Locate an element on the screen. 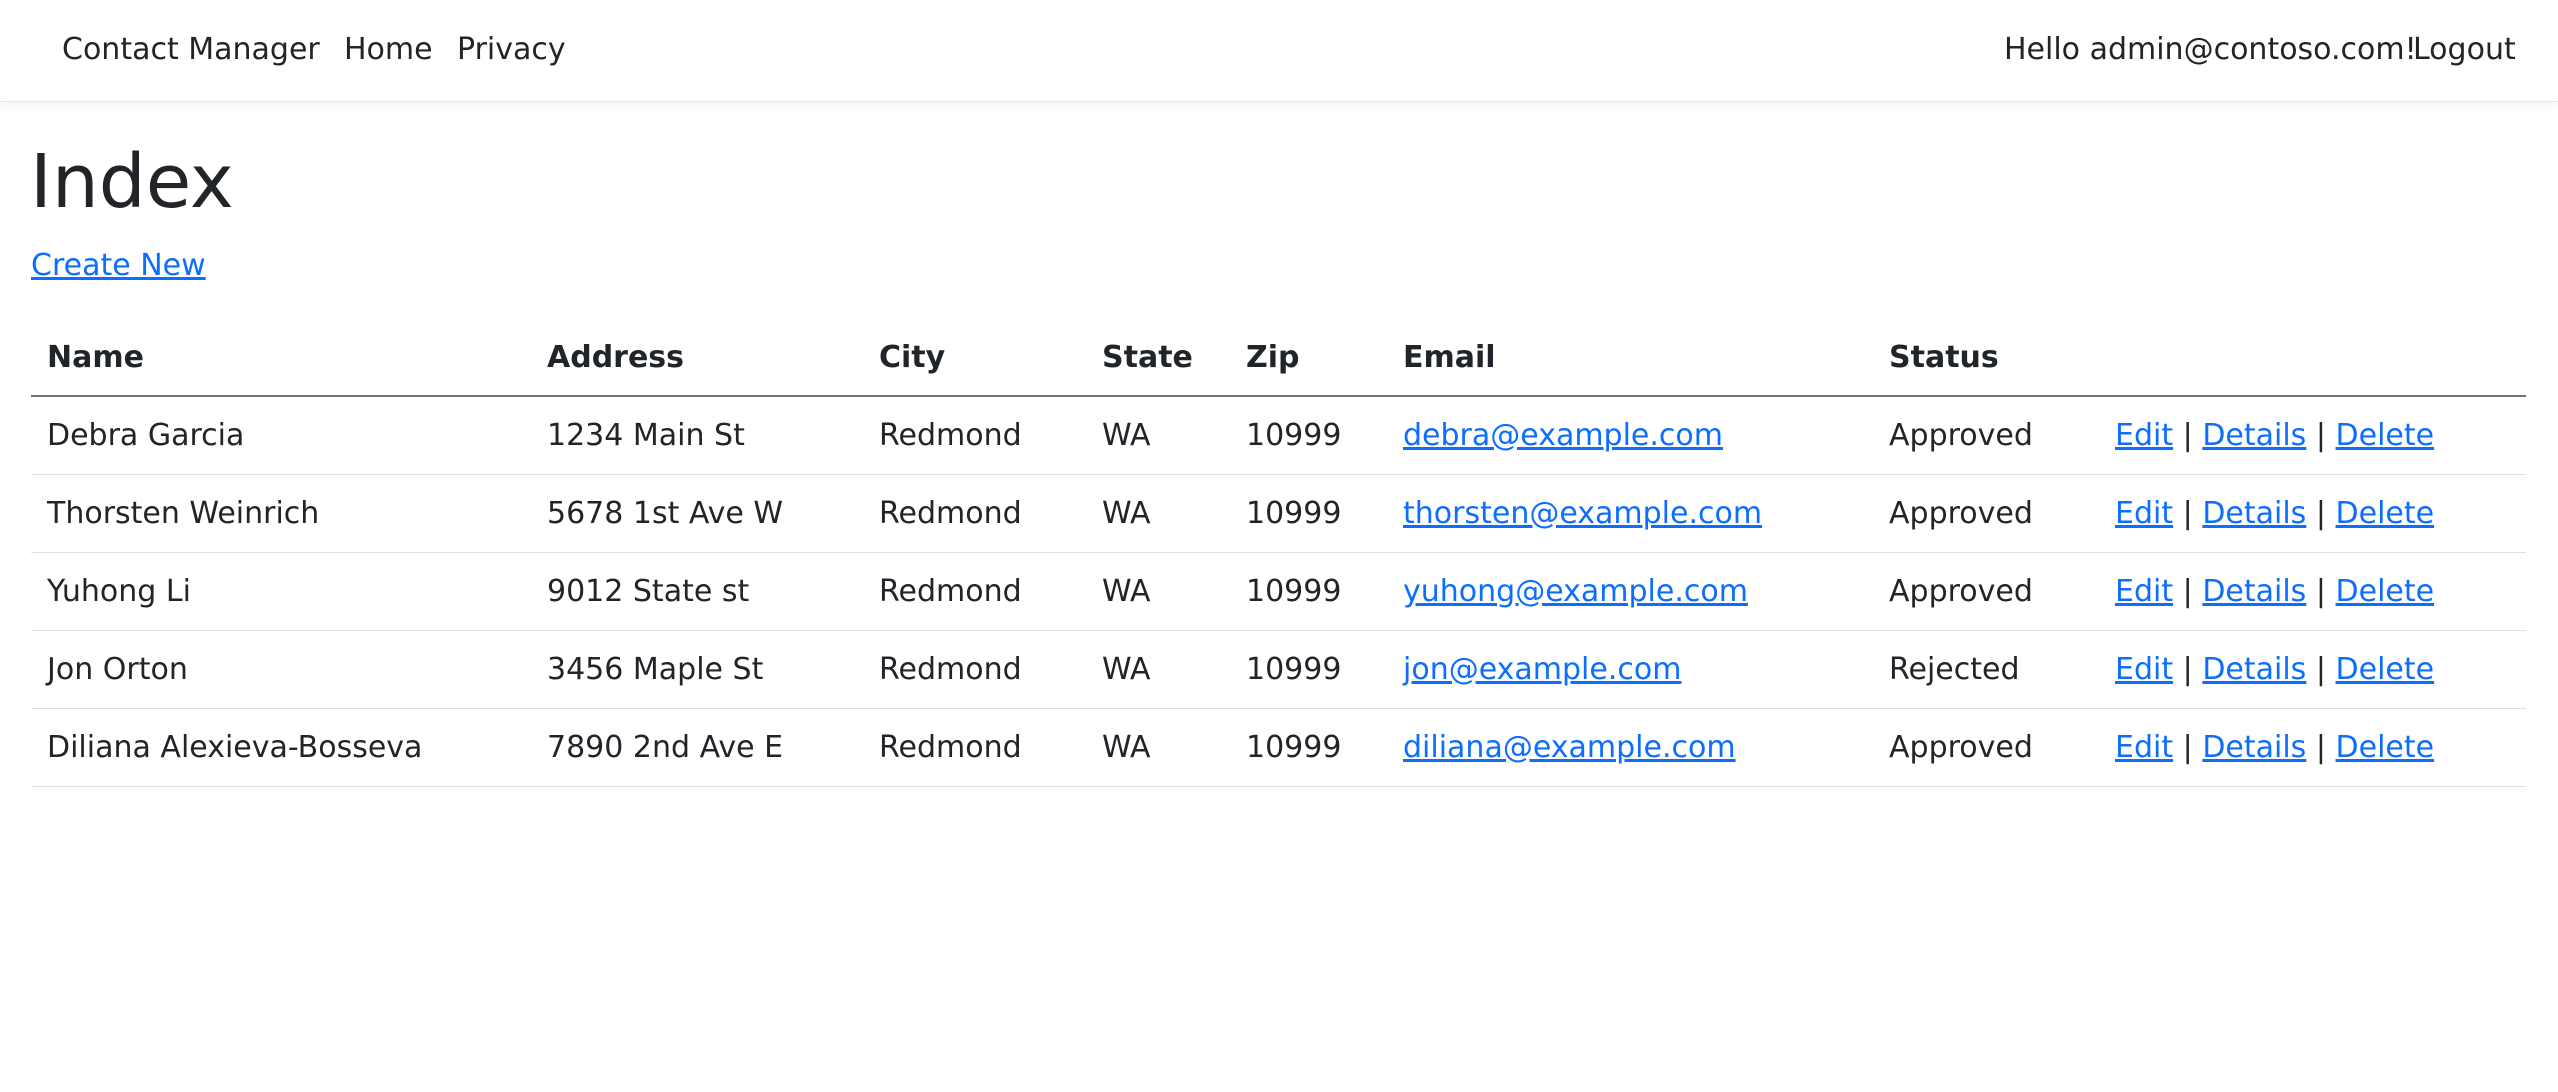 The width and height of the screenshot is (2558, 1092). cell-name: Diliana Alexieva-Bosseva is located at coordinates (281, 747).